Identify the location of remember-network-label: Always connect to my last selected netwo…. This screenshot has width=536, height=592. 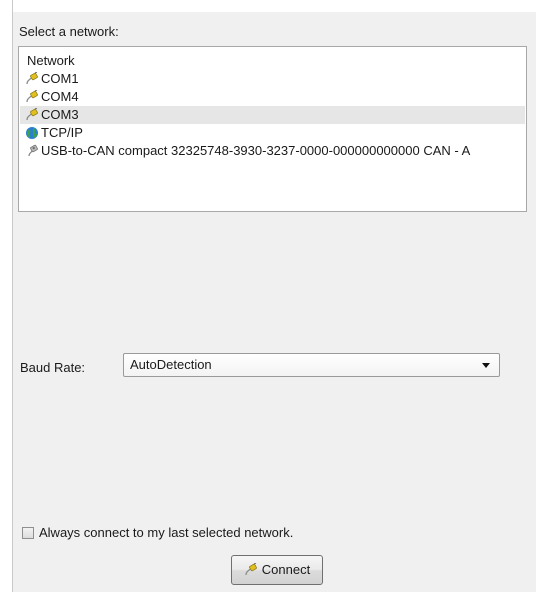
(166, 533).